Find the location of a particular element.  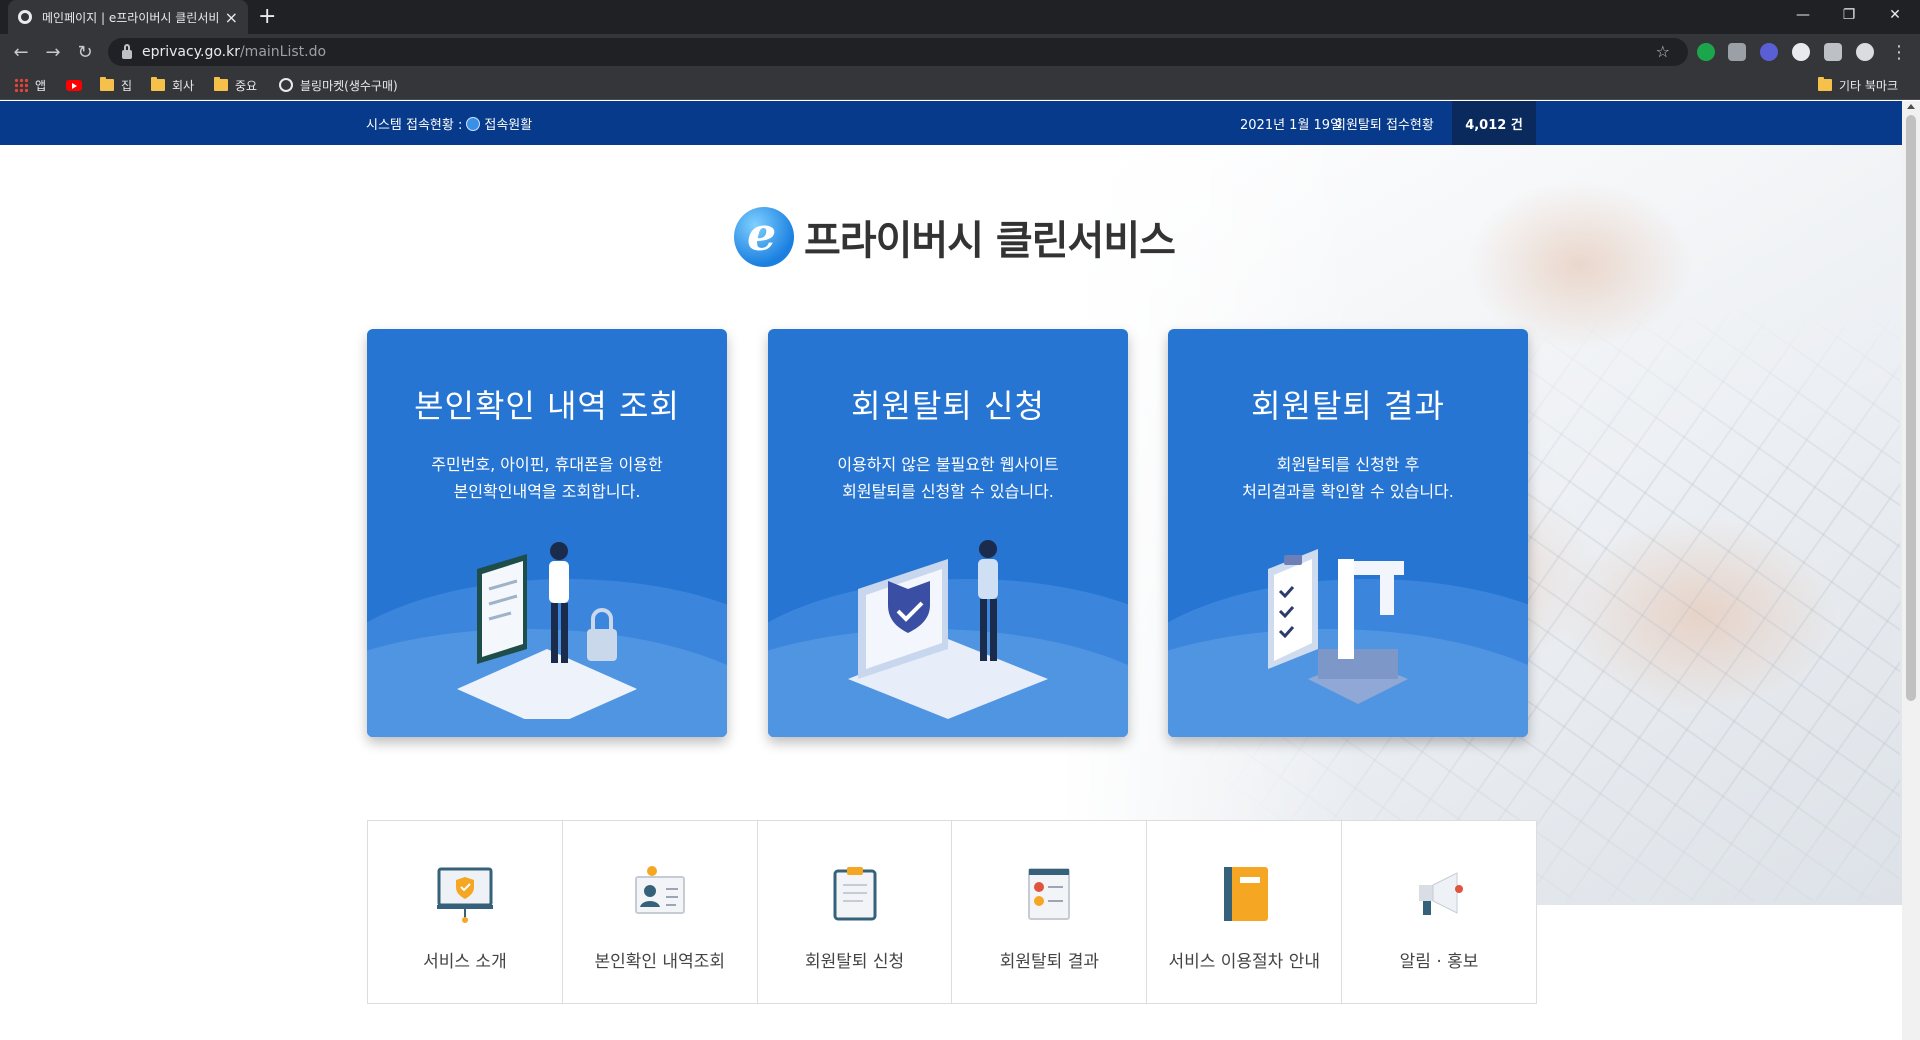

browser-toolbar: ← → ↻ eprivacy.go.kr/mainList.do ☆ ⋮ is located at coordinates (960, 52).